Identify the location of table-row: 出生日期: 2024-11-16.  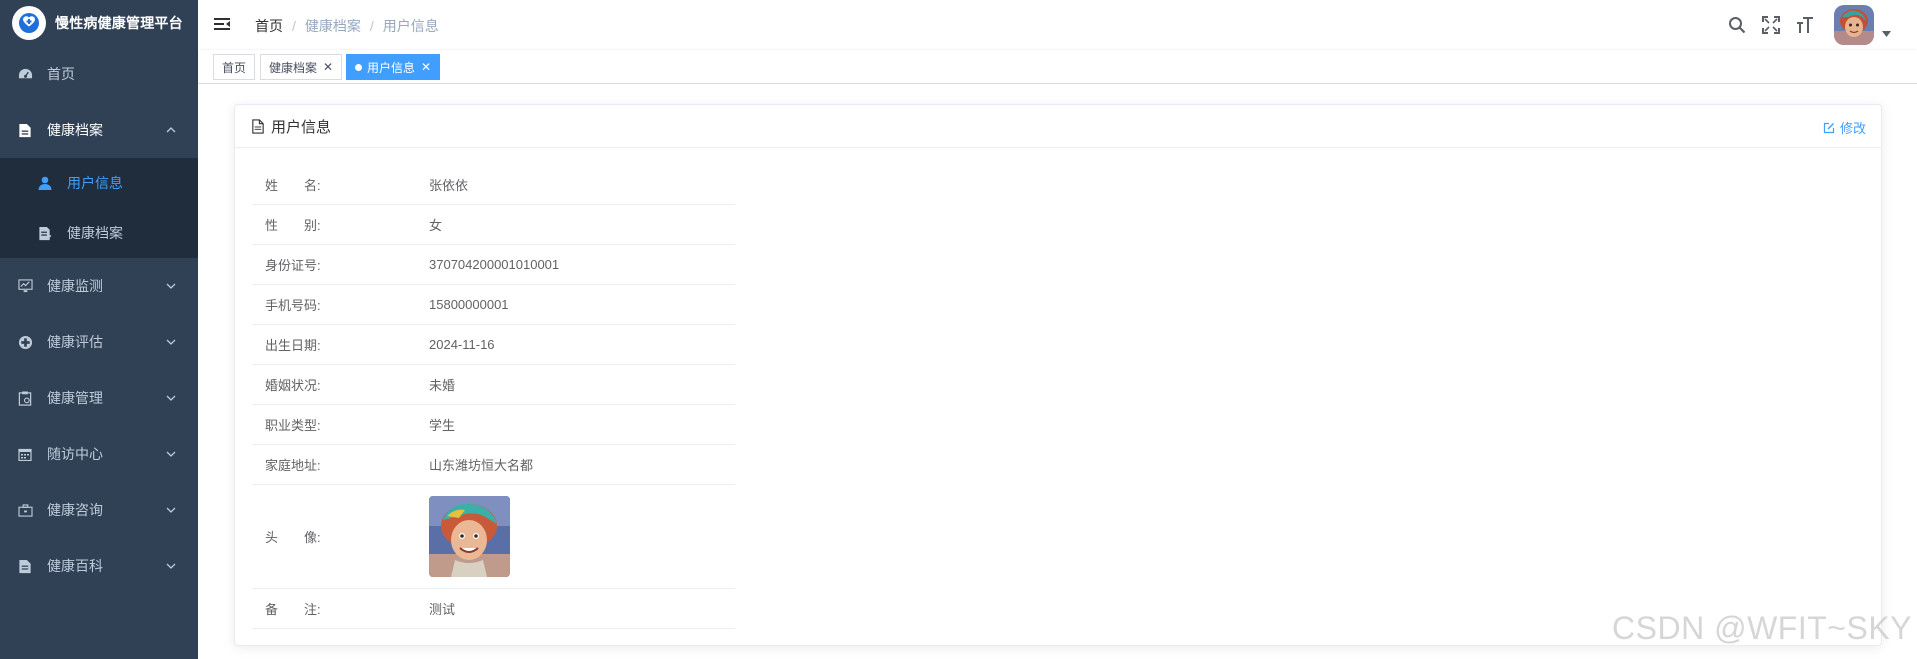
(494, 345).